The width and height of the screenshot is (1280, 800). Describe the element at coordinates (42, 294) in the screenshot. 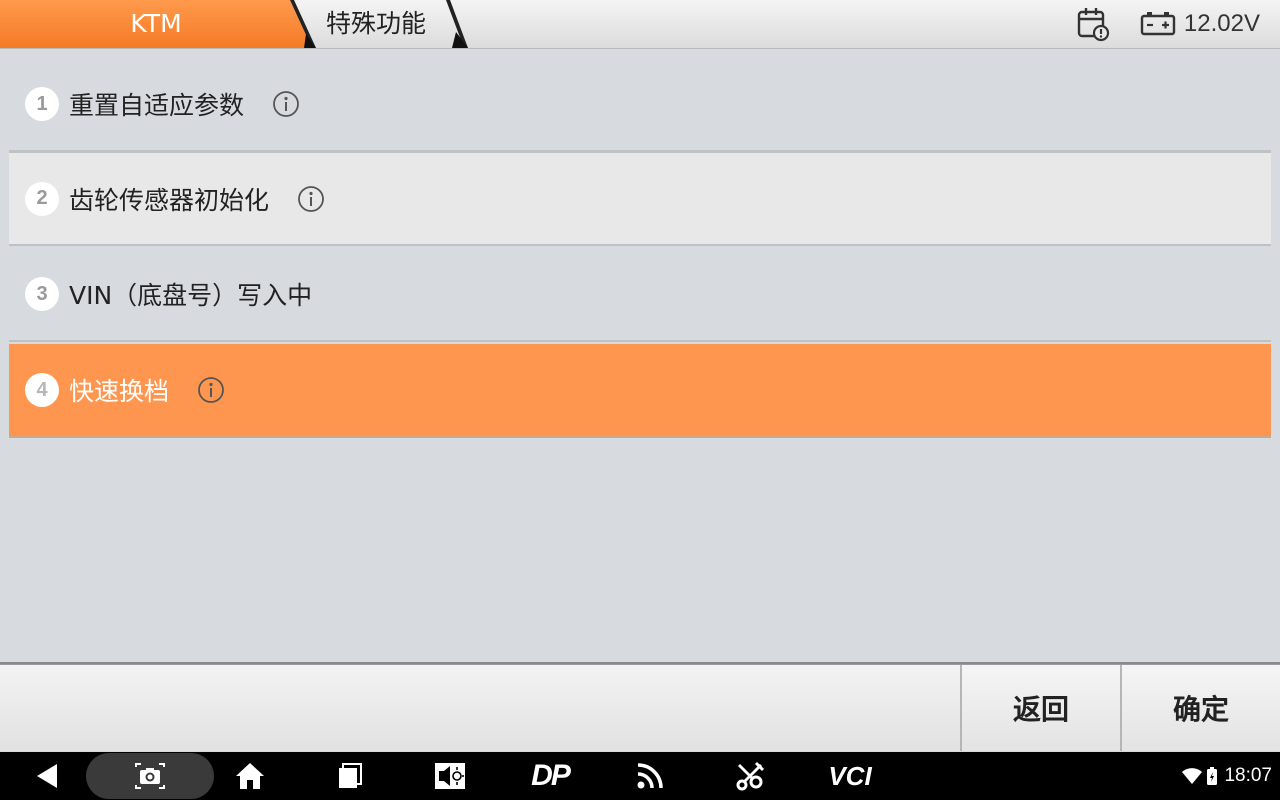

I see `item-number: 3` at that location.